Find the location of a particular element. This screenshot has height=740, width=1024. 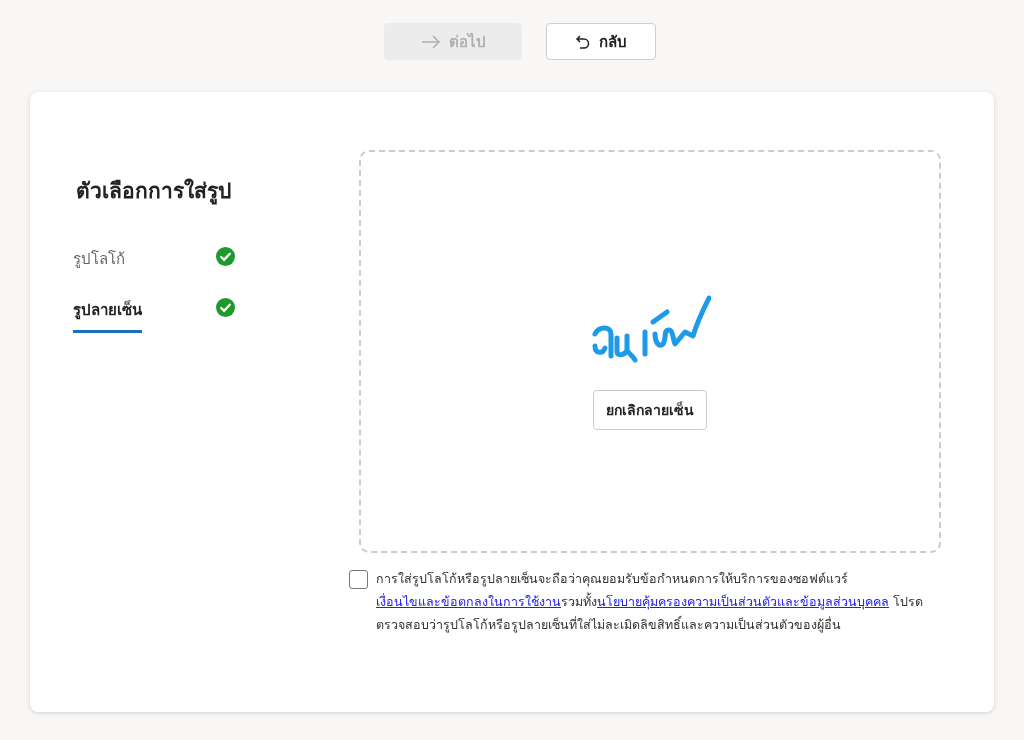

arrow-right-icon is located at coordinates (430, 41).